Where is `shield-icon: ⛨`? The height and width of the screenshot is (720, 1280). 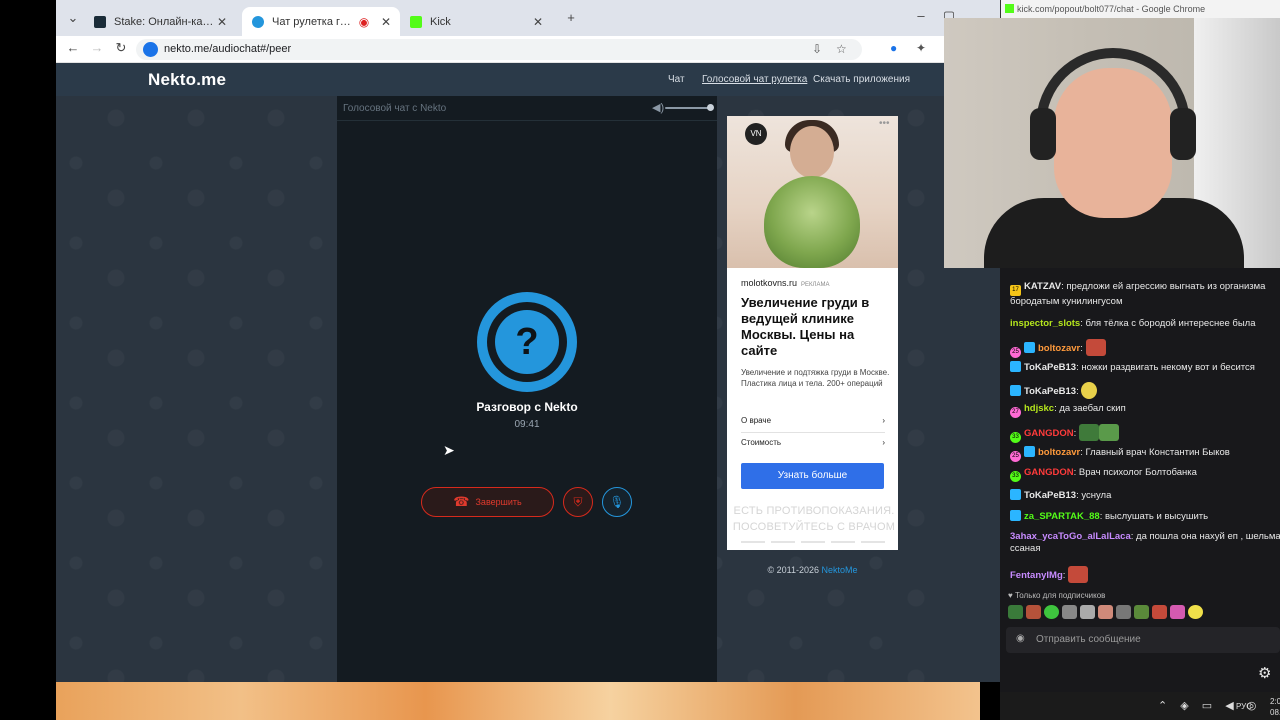
shield-icon: ⛨ is located at coordinates (578, 501).